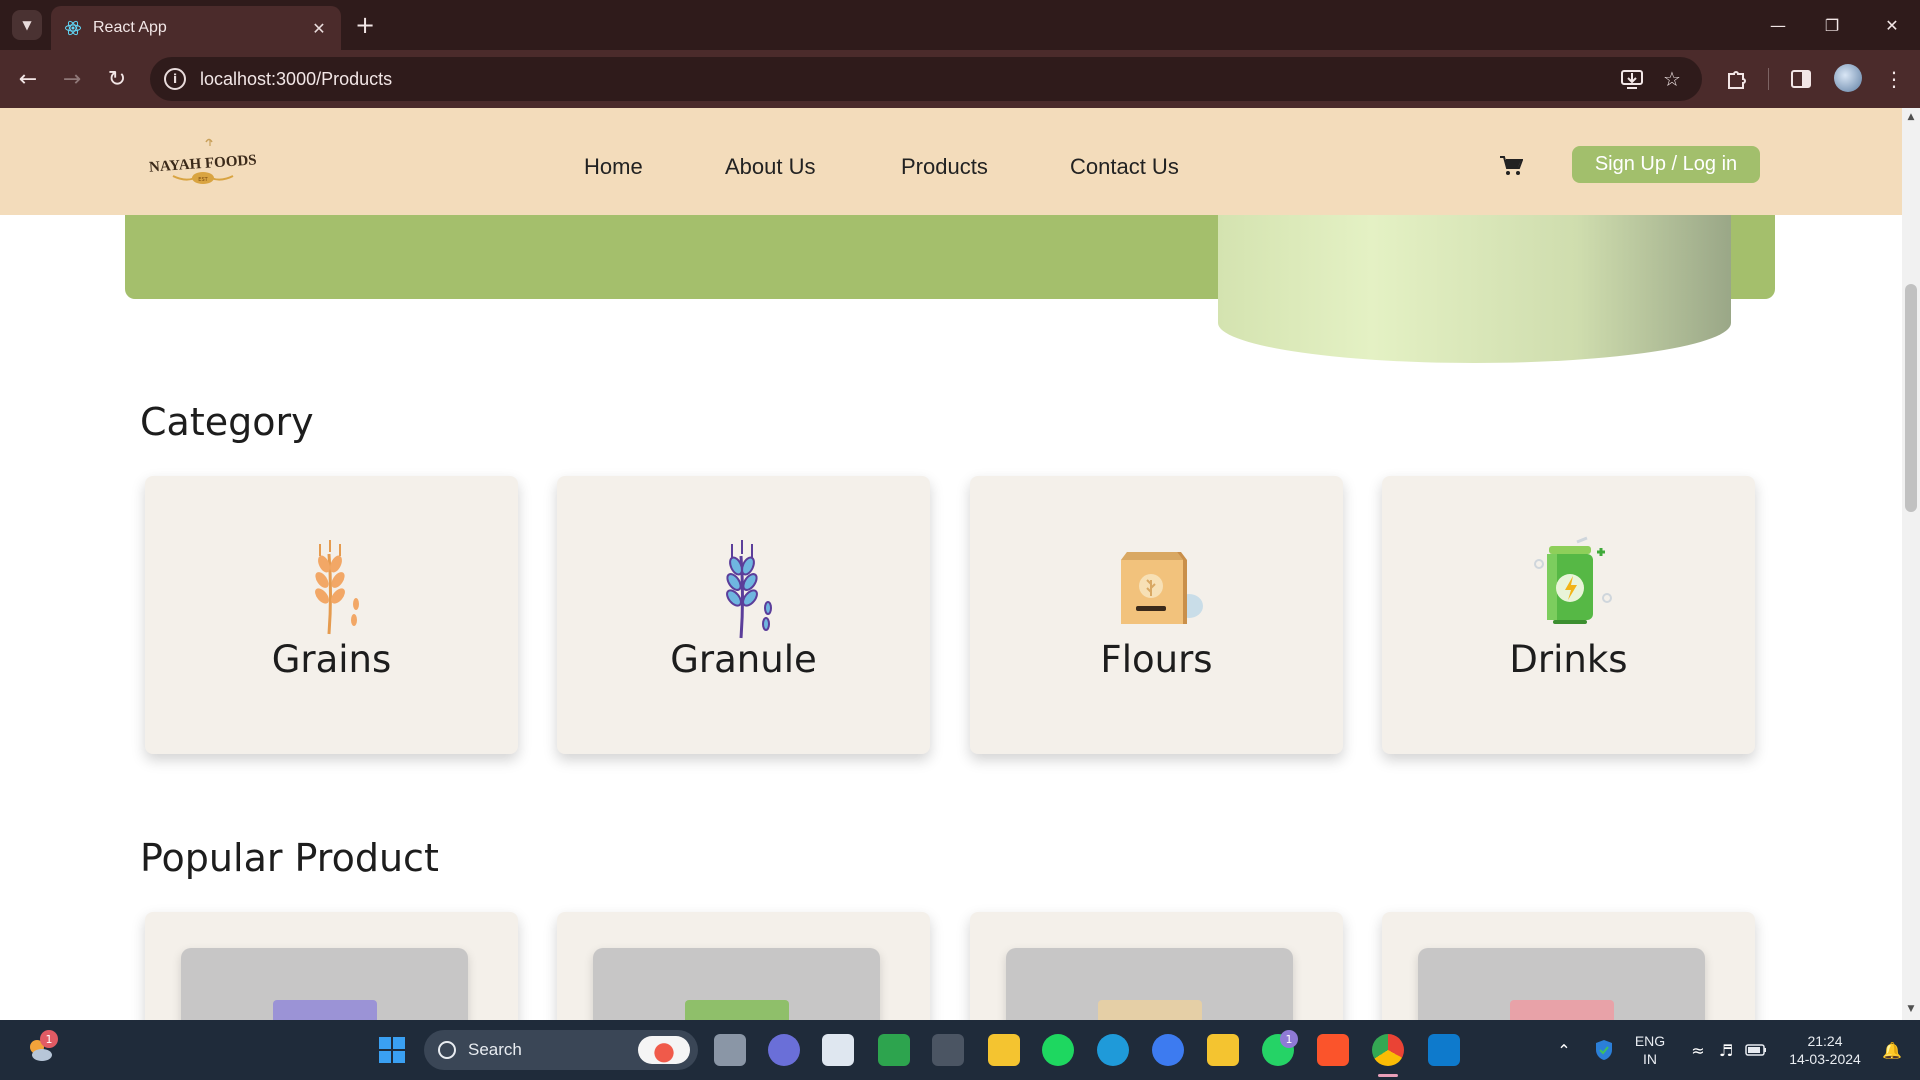 The image size is (1920, 1080). I want to click on minimize-icon: —, so click(1778, 25).